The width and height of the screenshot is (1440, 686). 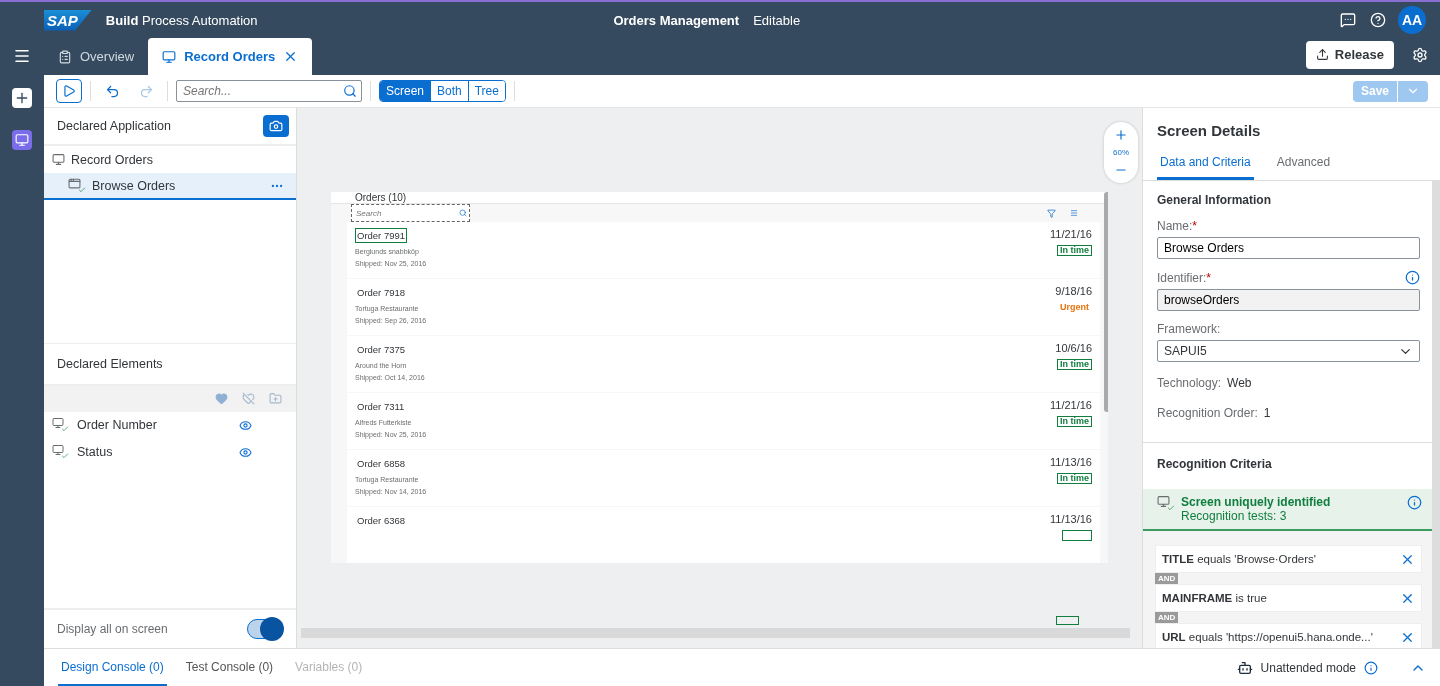 I want to click on clipboard-icon, so click(x=65, y=56).